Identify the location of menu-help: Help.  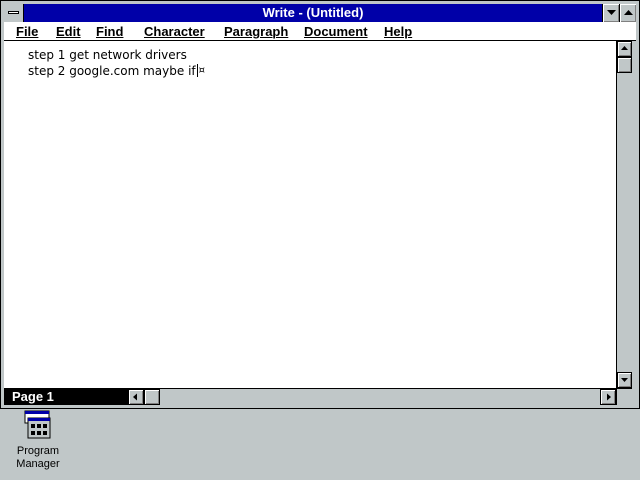
(398, 31).